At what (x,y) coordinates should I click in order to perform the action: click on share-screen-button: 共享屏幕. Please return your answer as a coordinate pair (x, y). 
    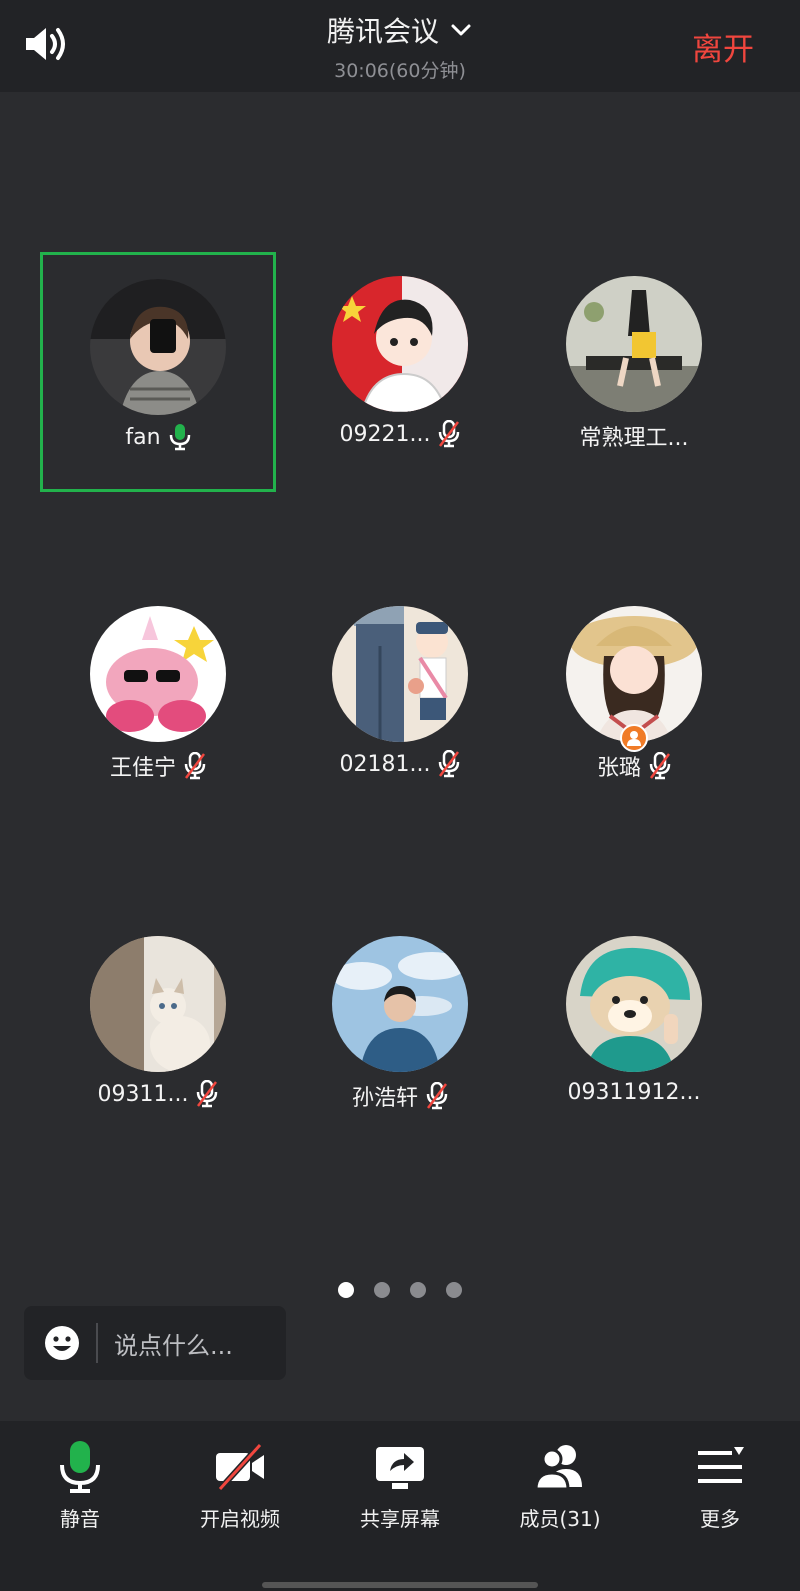
    Looking at the image, I should click on (400, 1506).